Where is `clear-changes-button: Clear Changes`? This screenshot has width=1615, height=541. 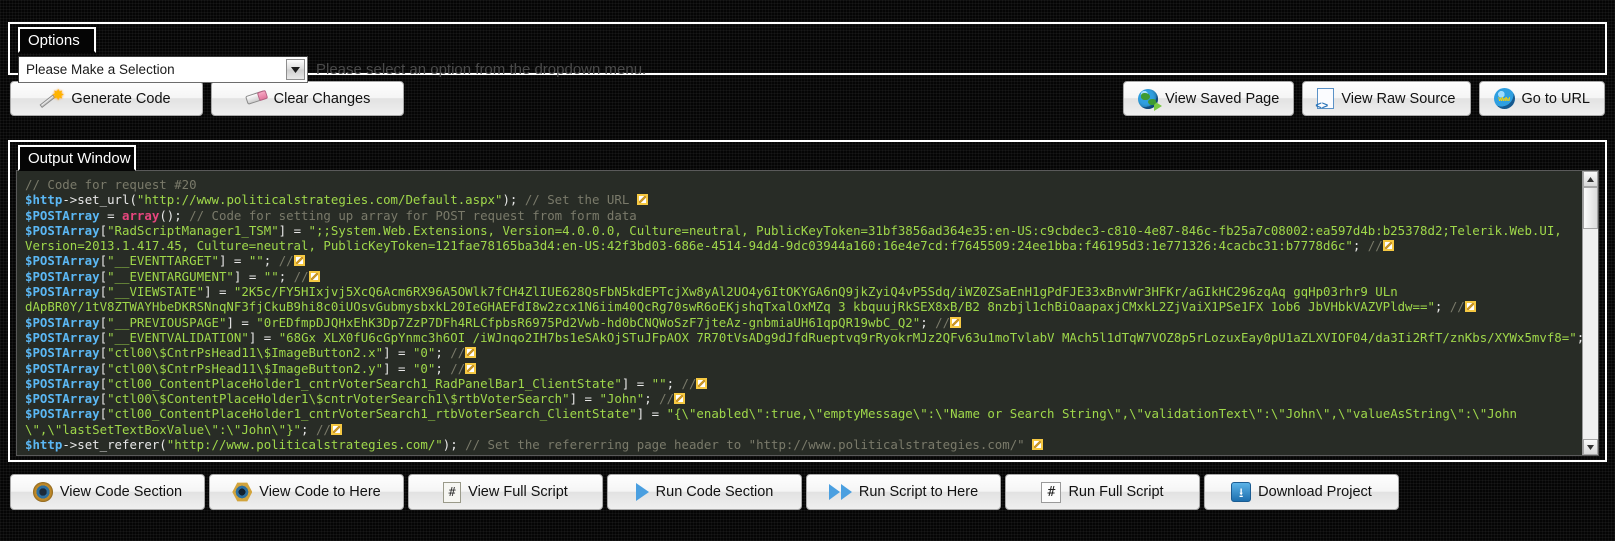
clear-changes-button: Clear Changes is located at coordinates (307, 98).